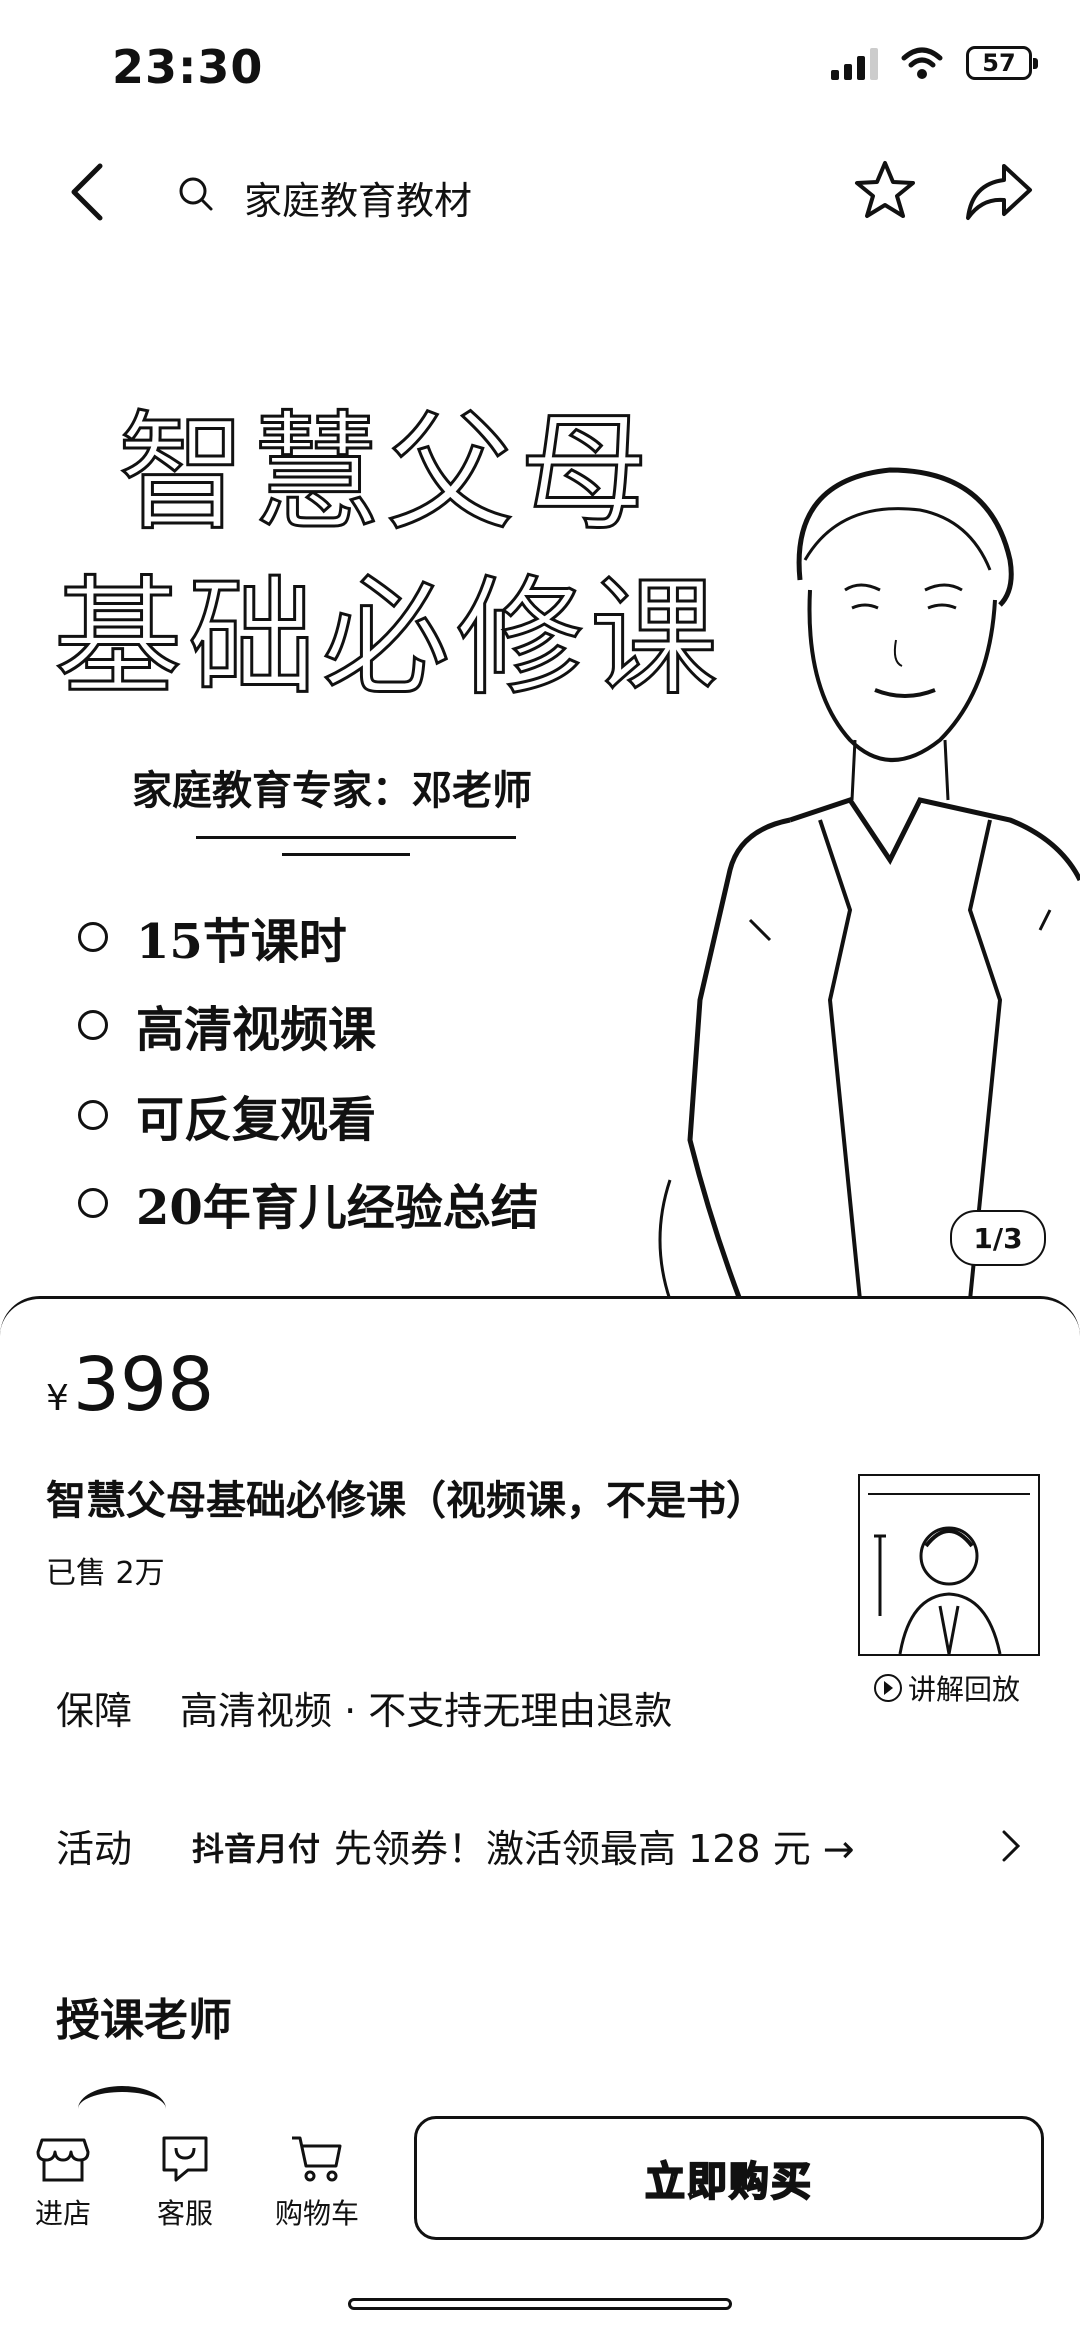 This screenshot has width=1080, height=2337. I want to click on chat-icon, so click(185, 2159).